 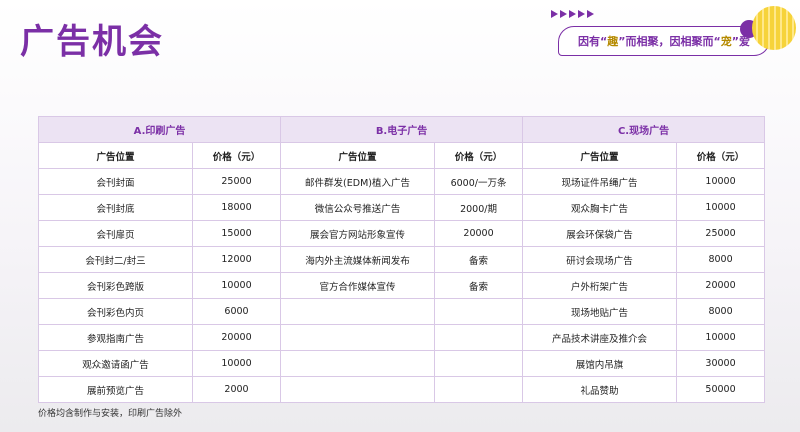 I want to click on group-header-onsite: C.现场广告, so click(x=644, y=129).